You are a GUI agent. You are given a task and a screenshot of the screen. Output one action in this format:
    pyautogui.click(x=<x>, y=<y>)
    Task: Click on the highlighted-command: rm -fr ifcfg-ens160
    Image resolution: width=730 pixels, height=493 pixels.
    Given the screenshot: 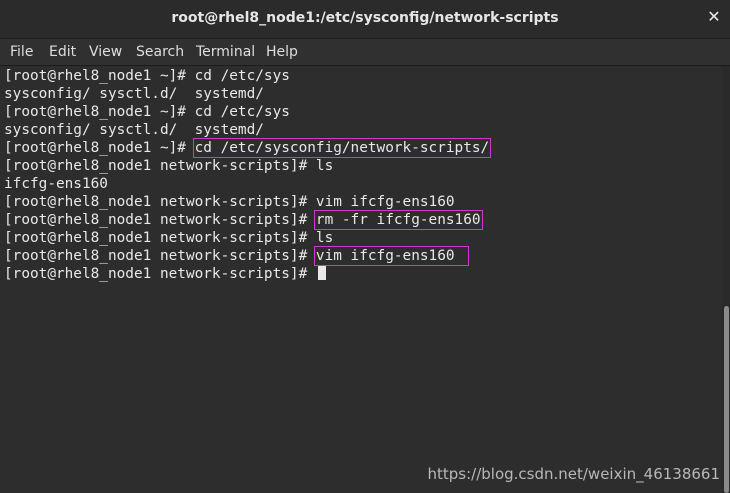 What is the action you would take?
    pyautogui.click(x=398, y=220)
    